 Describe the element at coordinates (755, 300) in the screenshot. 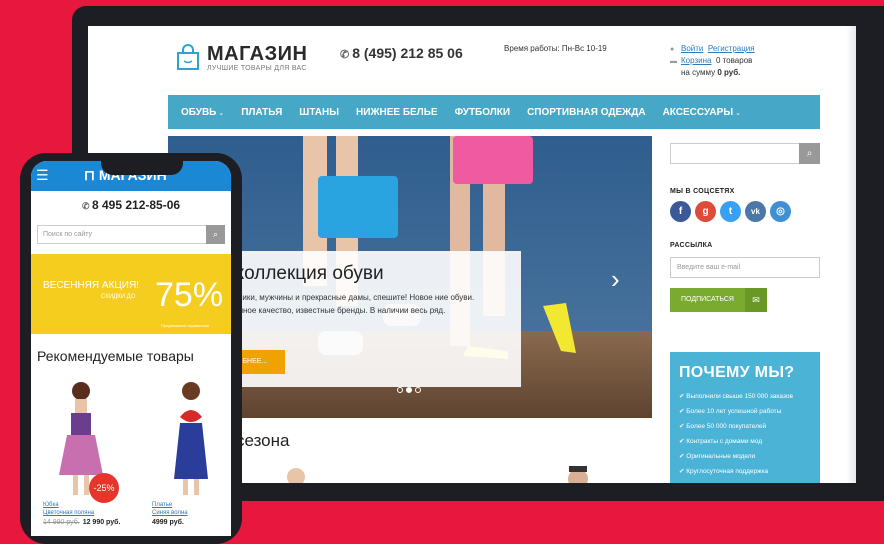

I see `envelope-icon: ✉` at that location.